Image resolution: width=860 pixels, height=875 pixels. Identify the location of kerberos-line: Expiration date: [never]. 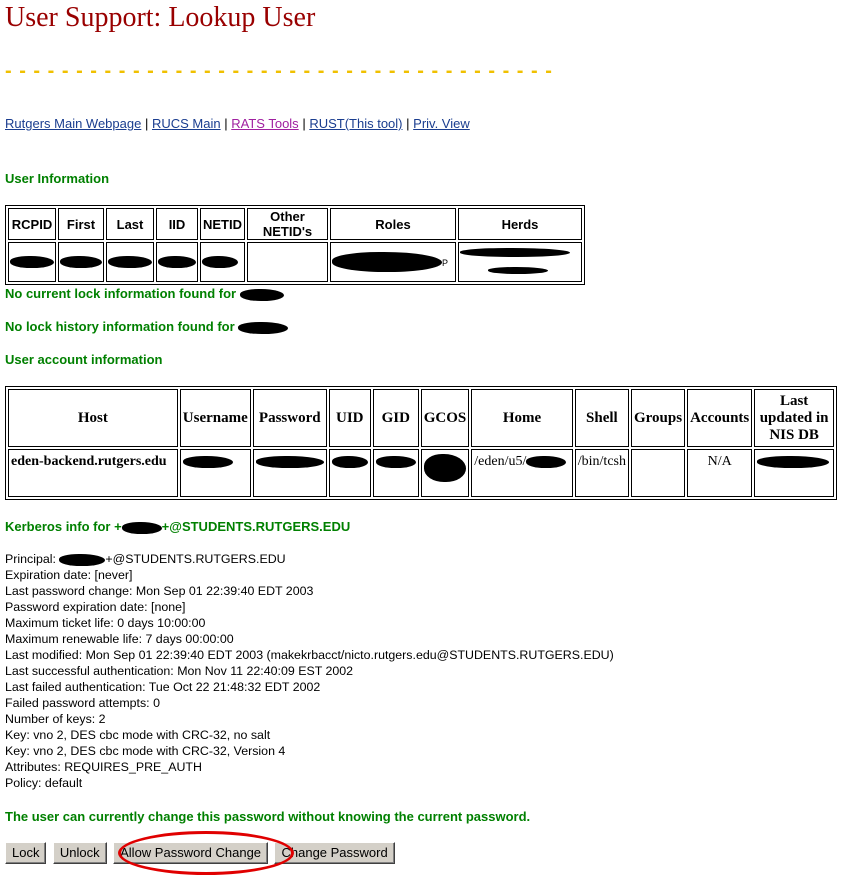
(69, 575).